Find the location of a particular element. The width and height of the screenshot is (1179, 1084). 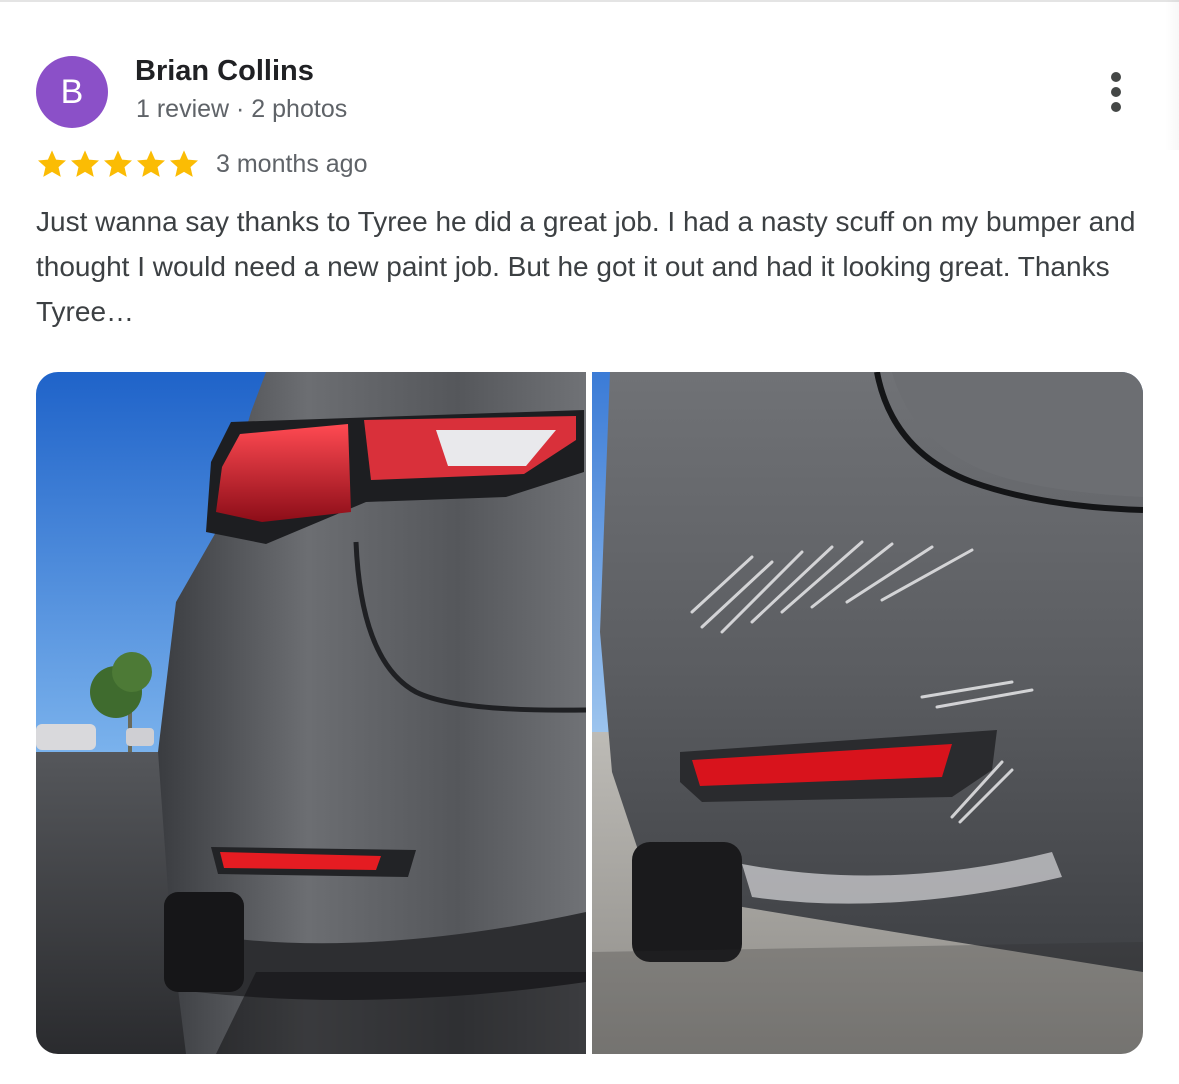

star-rating is located at coordinates (118, 164).